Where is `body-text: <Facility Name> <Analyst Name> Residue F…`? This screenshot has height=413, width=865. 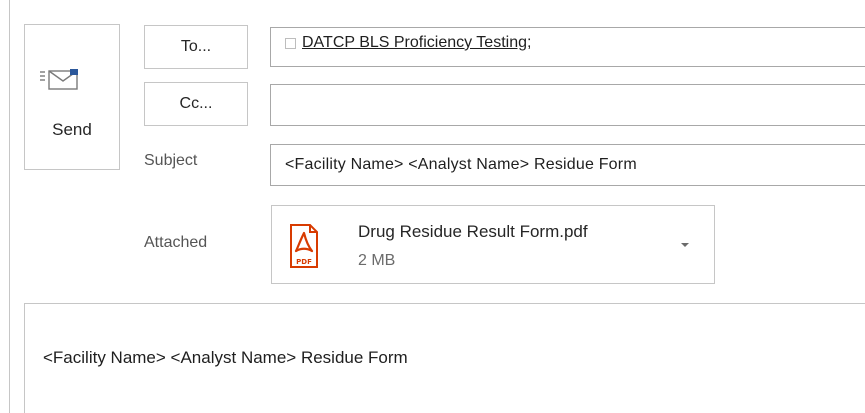 body-text: <Facility Name> <Analyst Name> Residue F… is located at coordinates (225, 357).